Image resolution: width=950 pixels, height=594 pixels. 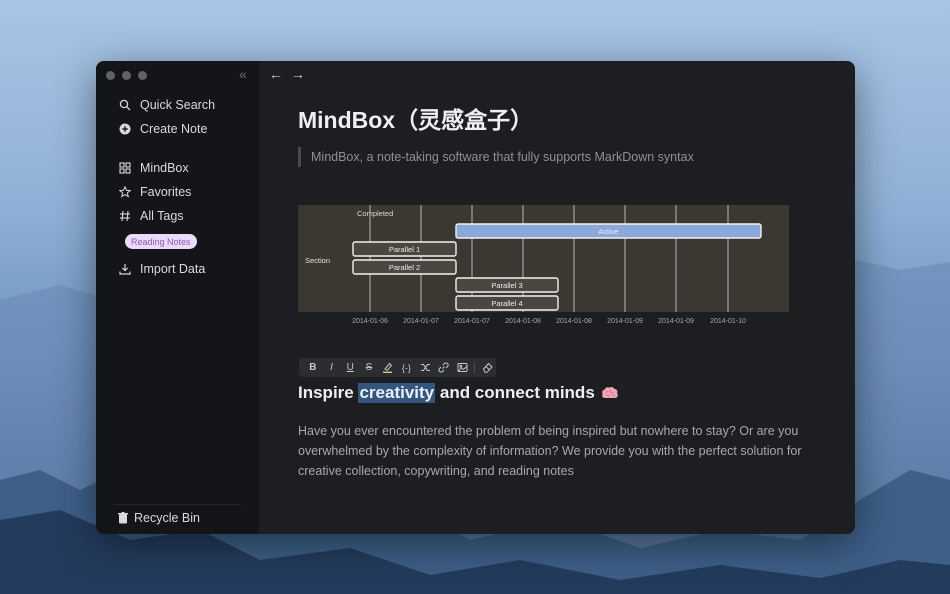 I want to click on star-icon, so click(x=125, y=192).